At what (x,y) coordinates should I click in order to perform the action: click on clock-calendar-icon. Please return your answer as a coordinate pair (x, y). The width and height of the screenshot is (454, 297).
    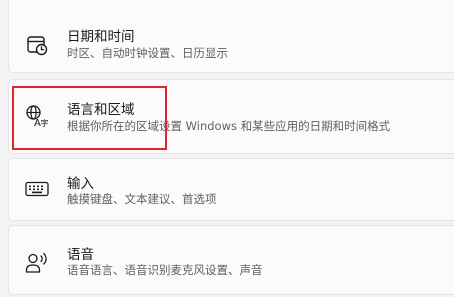
    Looking at the image, I should click on (37, 45).